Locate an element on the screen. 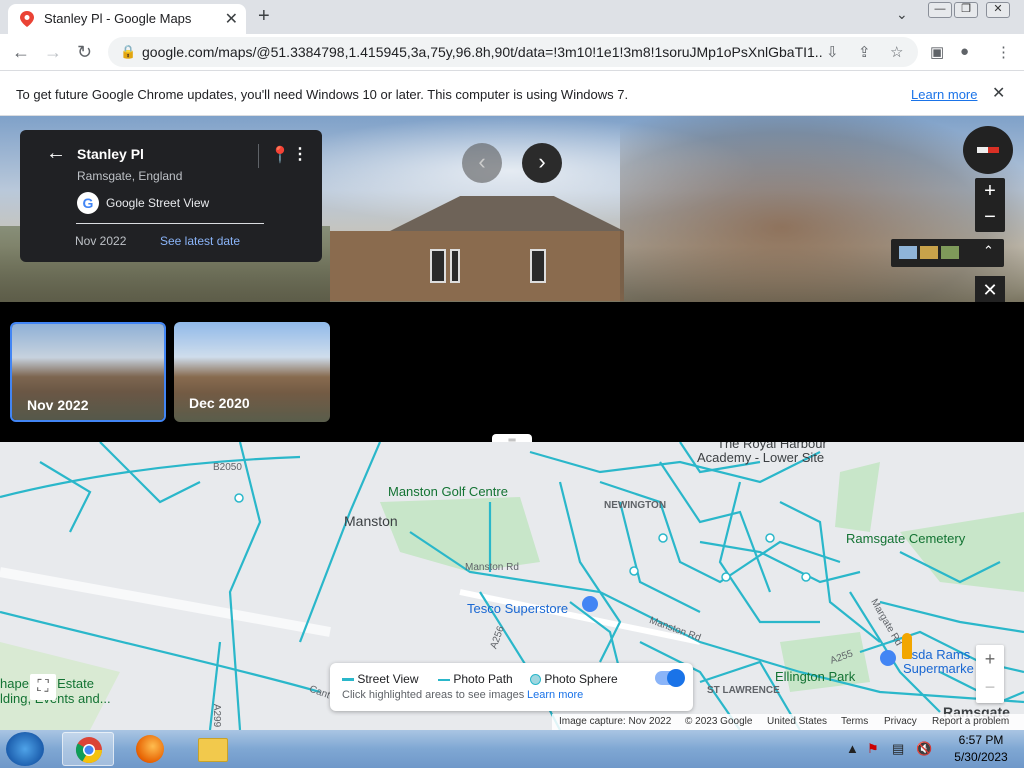 The image size is (1024, 768). clock-date: 5/30/2023 is located at coordinates (981, 757).